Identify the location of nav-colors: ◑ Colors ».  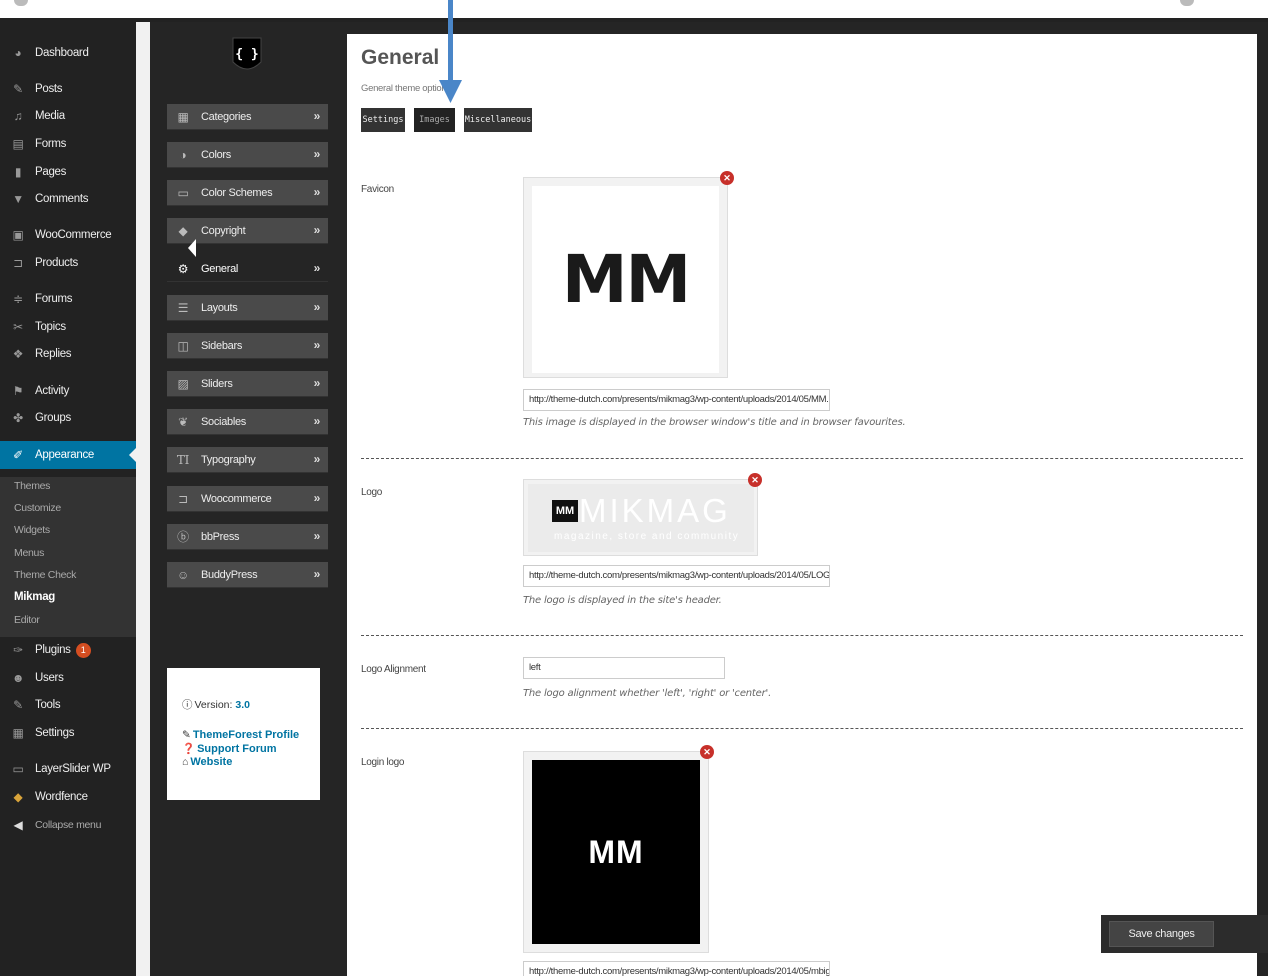
(247, 155).